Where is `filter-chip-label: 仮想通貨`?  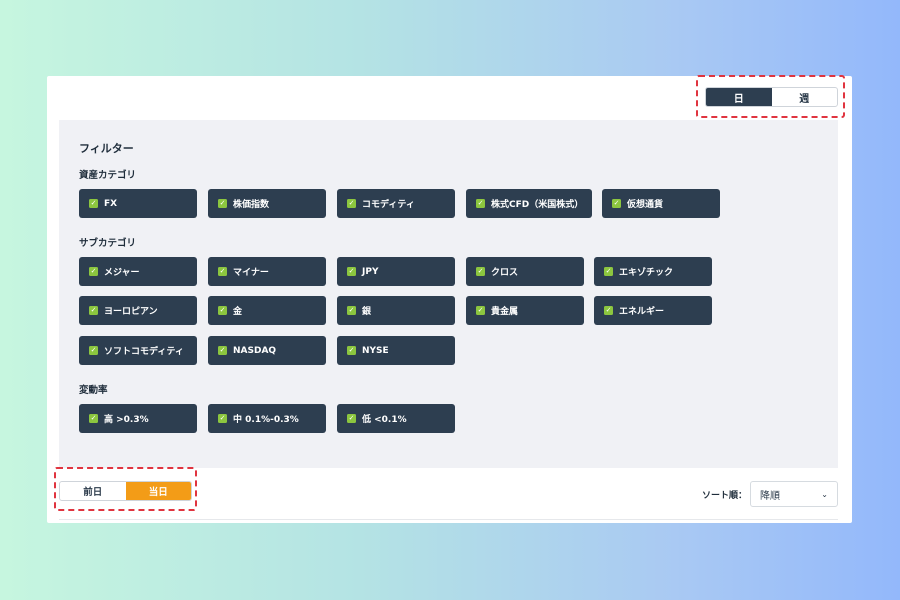
filter-chip-label: 仮想通貨 is located at coordinates (645, 205).